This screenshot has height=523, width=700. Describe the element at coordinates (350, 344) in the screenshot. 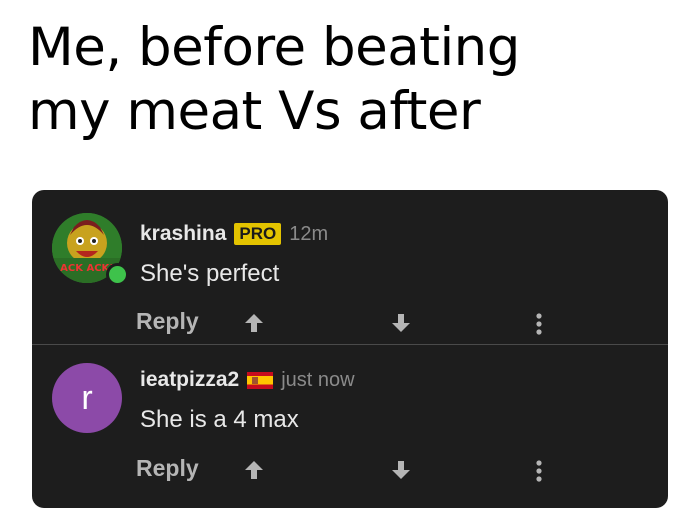

I see `comment-divider` at that location.